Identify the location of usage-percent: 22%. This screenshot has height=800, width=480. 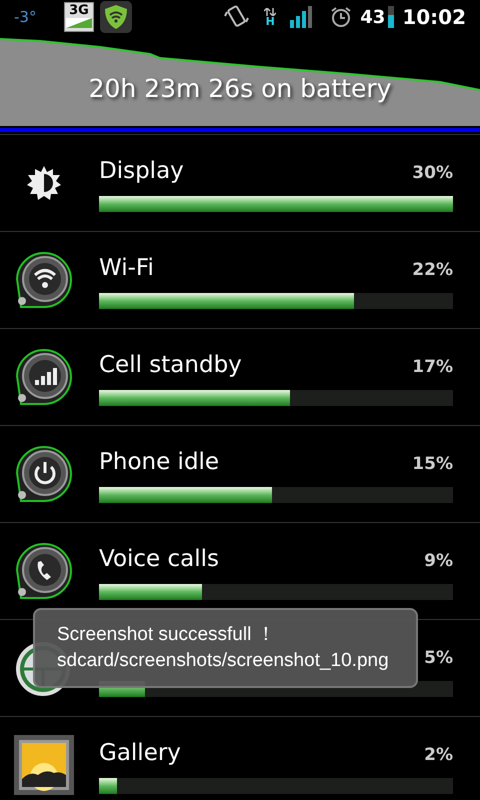
(432, 270).